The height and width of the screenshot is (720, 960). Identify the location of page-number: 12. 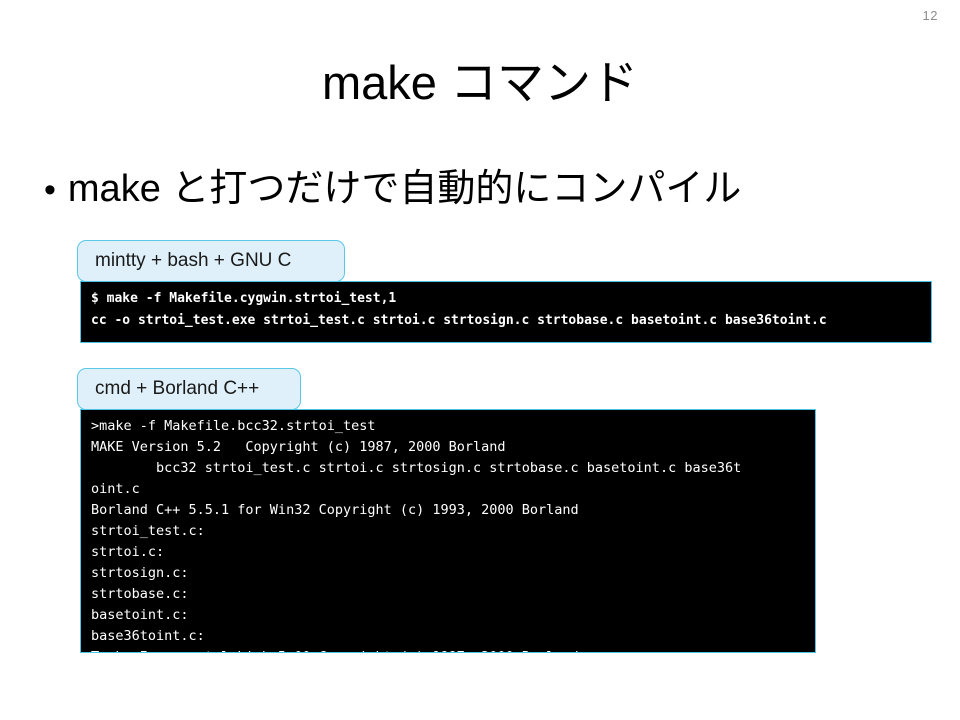
(930, 15).